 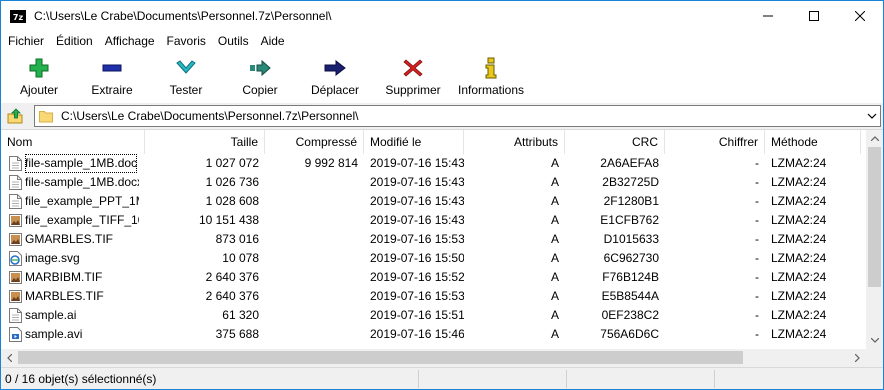 I want to click on vertical-scrollbar, so click(x=874, y=239).